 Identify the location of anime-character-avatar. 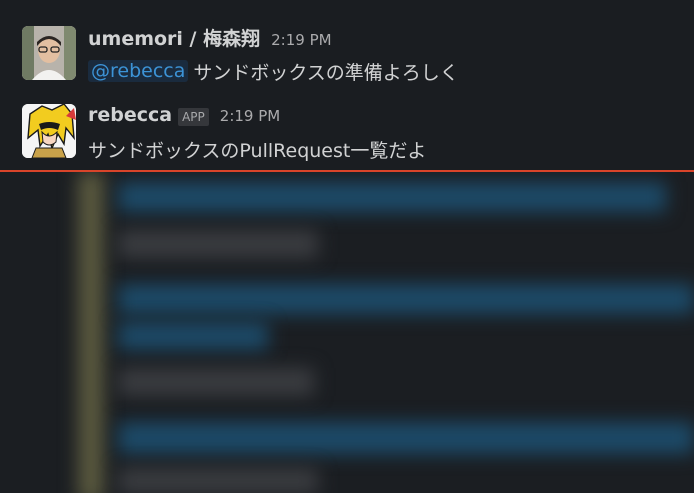
(49, 131).